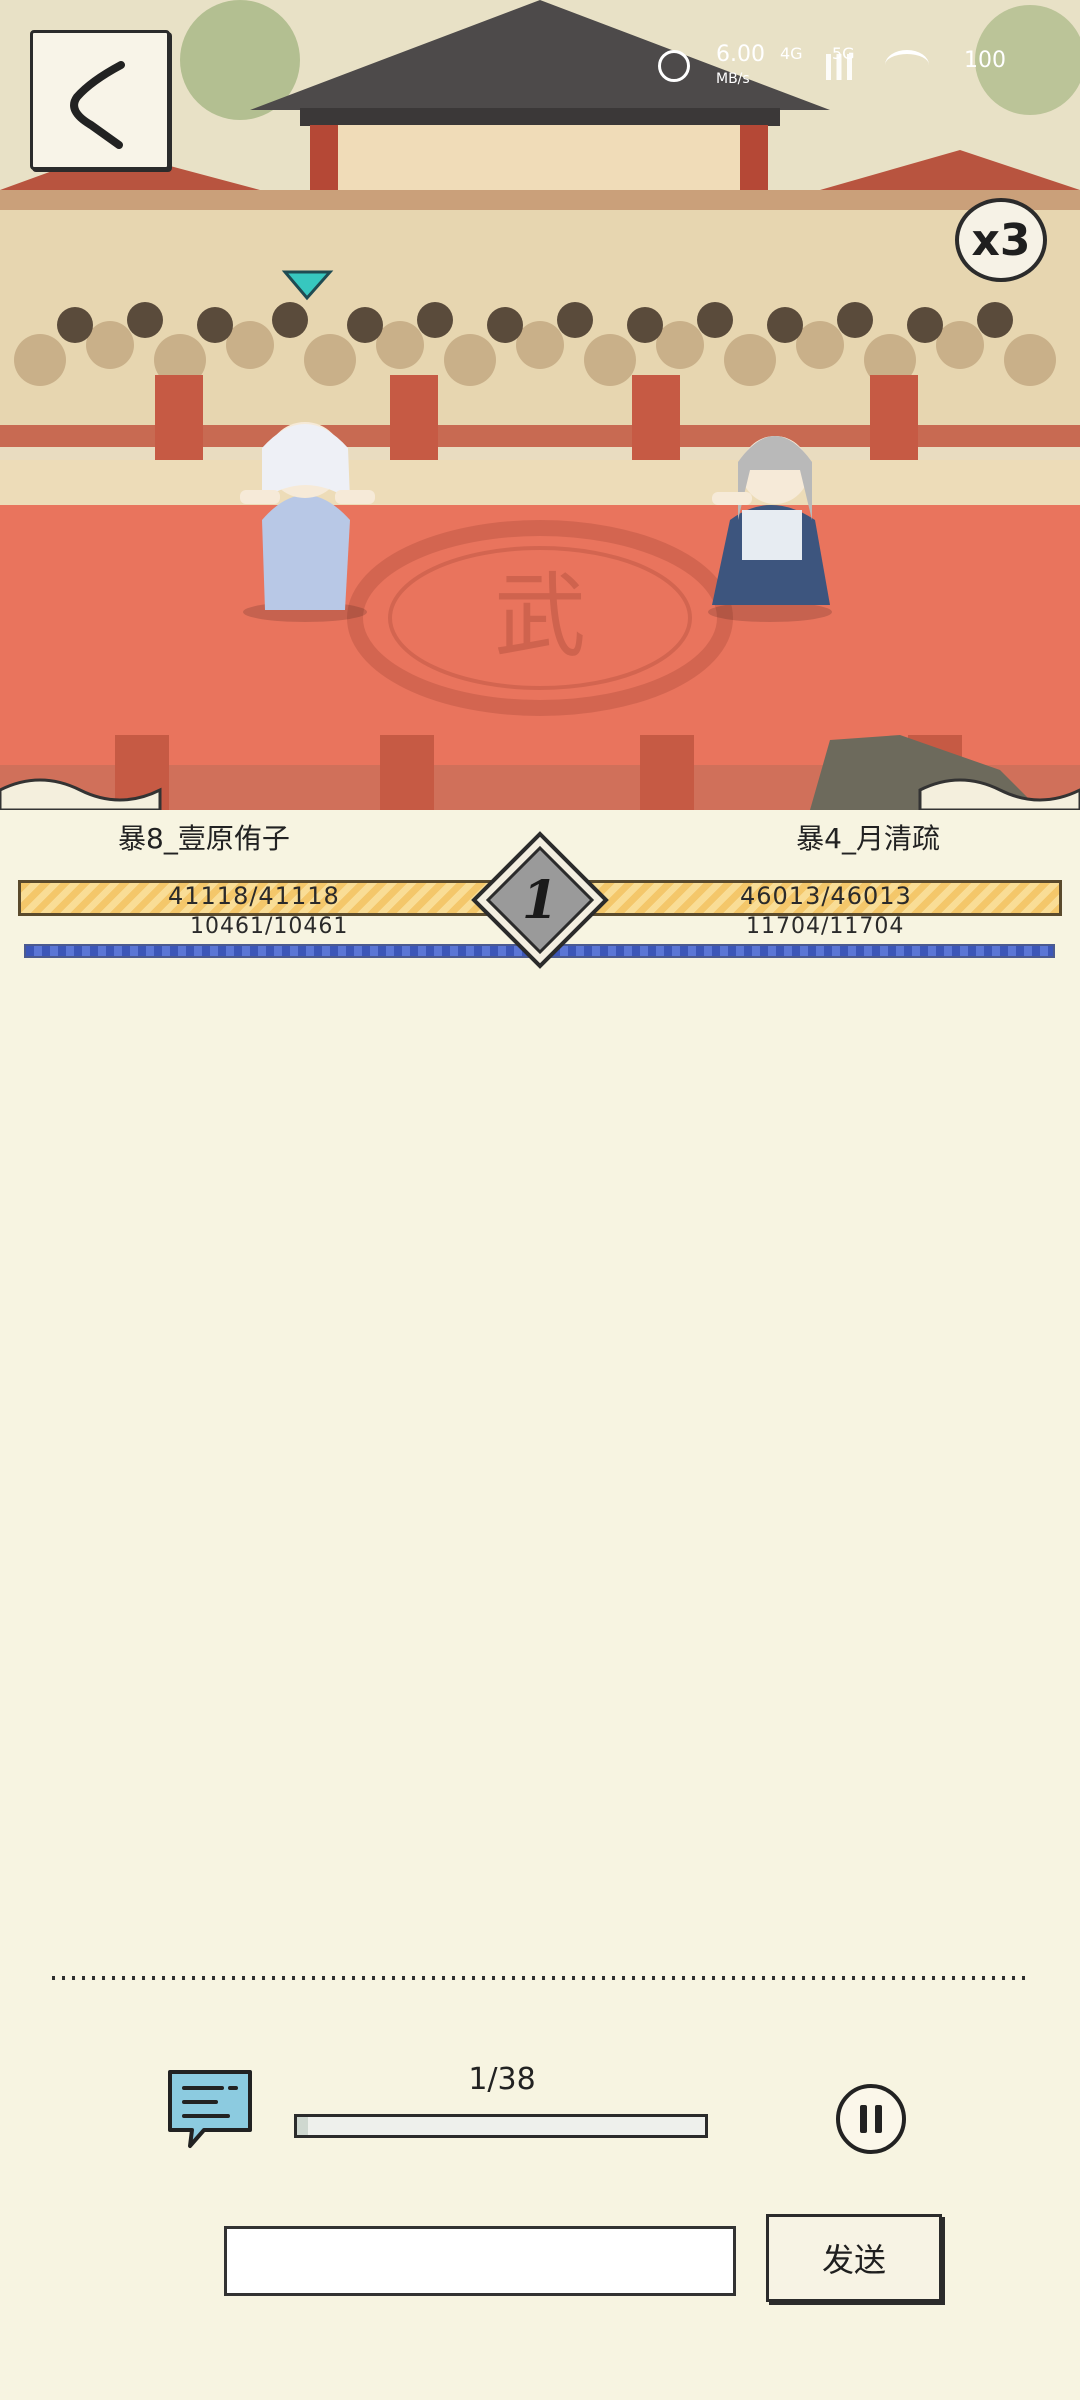  Describe the element at coordinates (502, 2079) in the screenshot. I see `progress-label: 1/38` at that location.